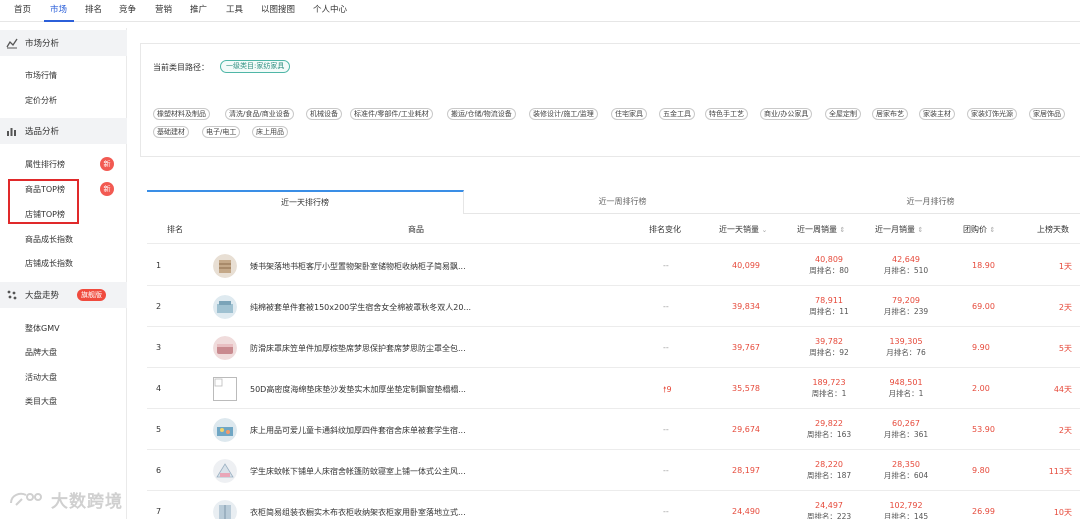 This screenshot has width=1080, height=519. Describe the element at coordinates (829, 382) in the screenshot. I see `week-sales-value: 189,723` at that location.